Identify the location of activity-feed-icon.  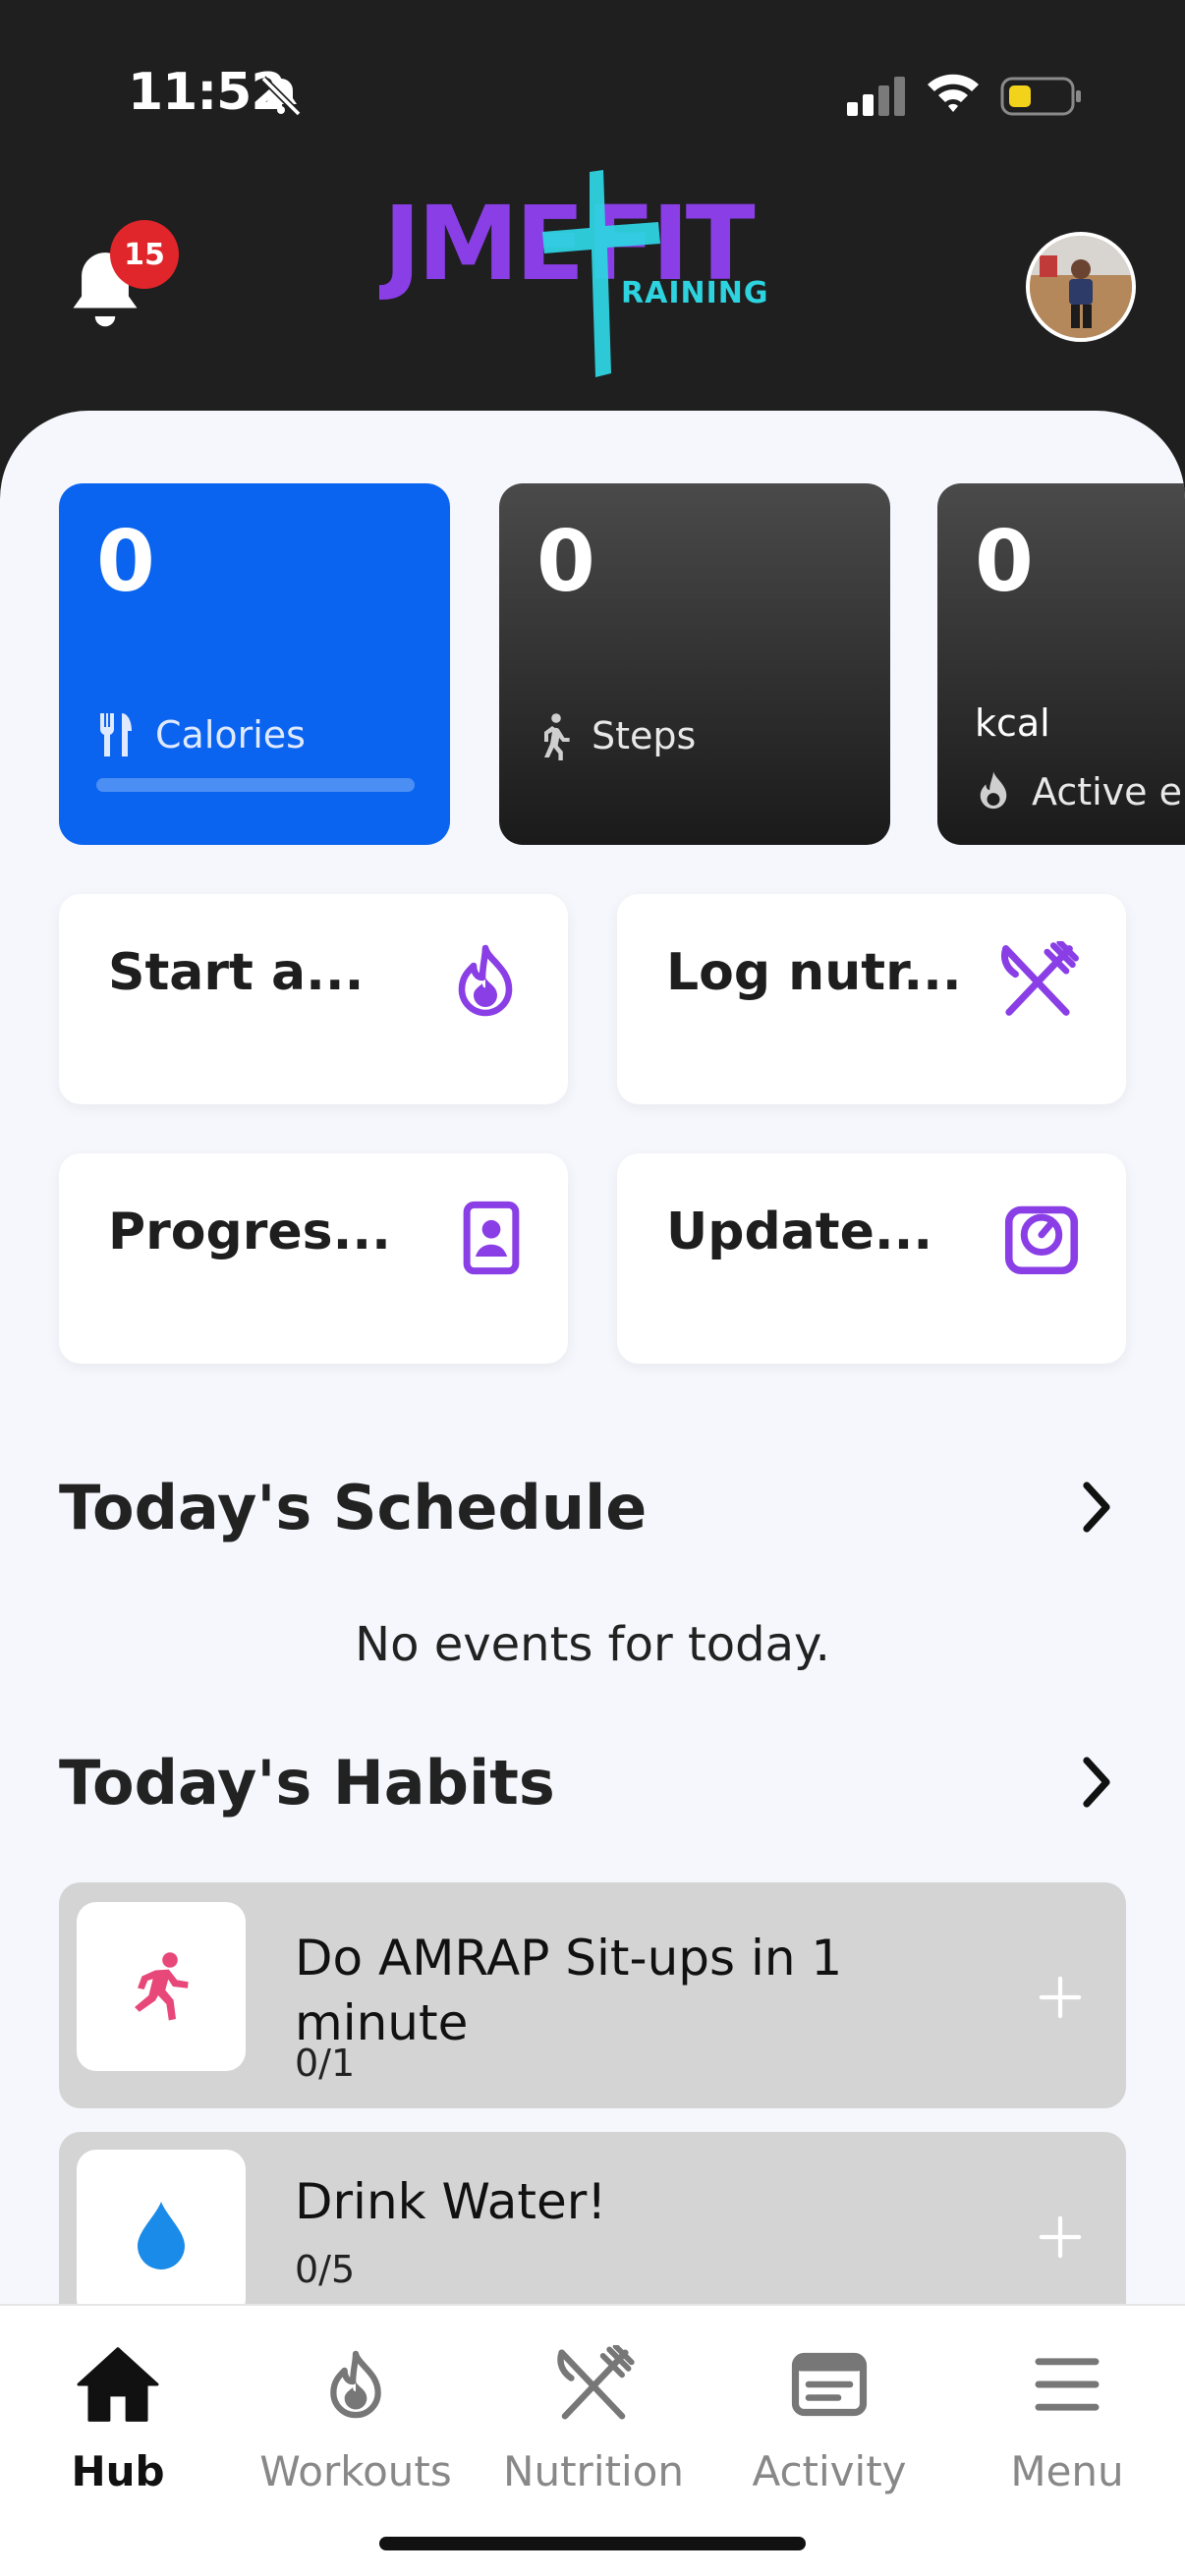
(830, 2384).